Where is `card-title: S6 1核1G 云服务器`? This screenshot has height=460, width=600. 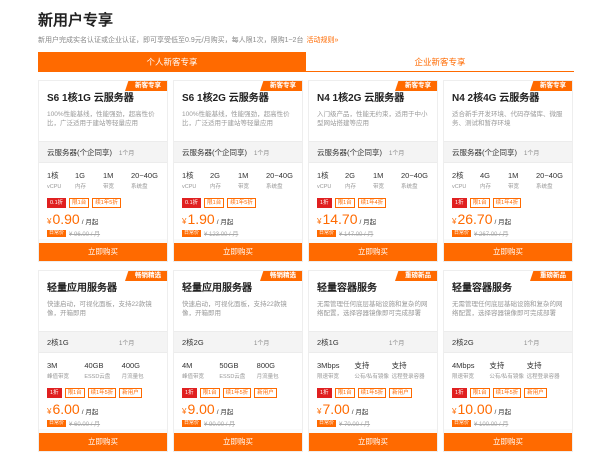 card-title: S6 1核1G 云服务器 is located at coordinates (90, 98).